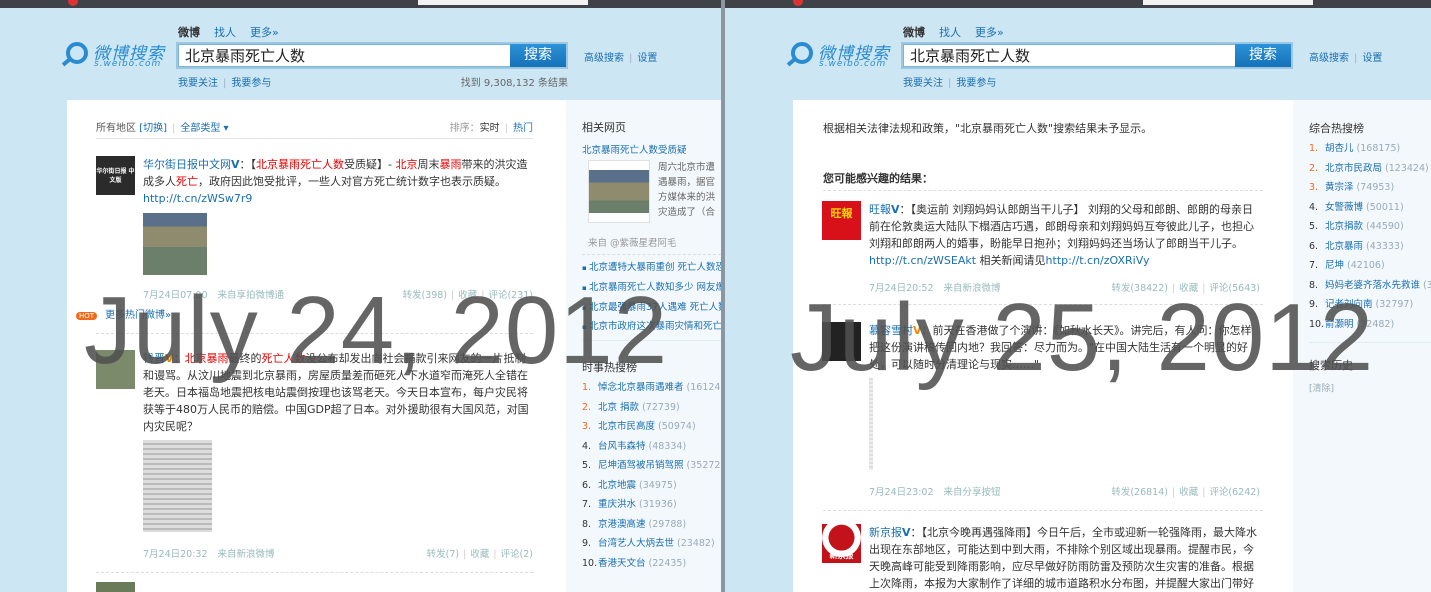 The height and width of the screenshot is (592, 1431). I want to click on sort-realtime: 实时, so click(490, 128).